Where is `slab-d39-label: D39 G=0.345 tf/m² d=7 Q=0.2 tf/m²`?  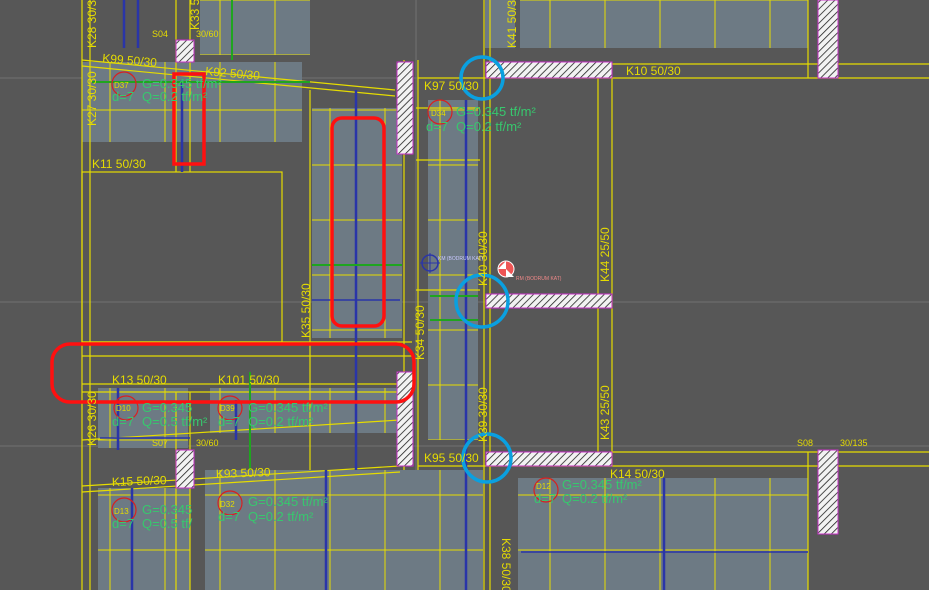 slab-d39-label: D39 G=0.345 tf/m² d=7 Q=0.2 tf/m² is located at coordinates (273, 414).